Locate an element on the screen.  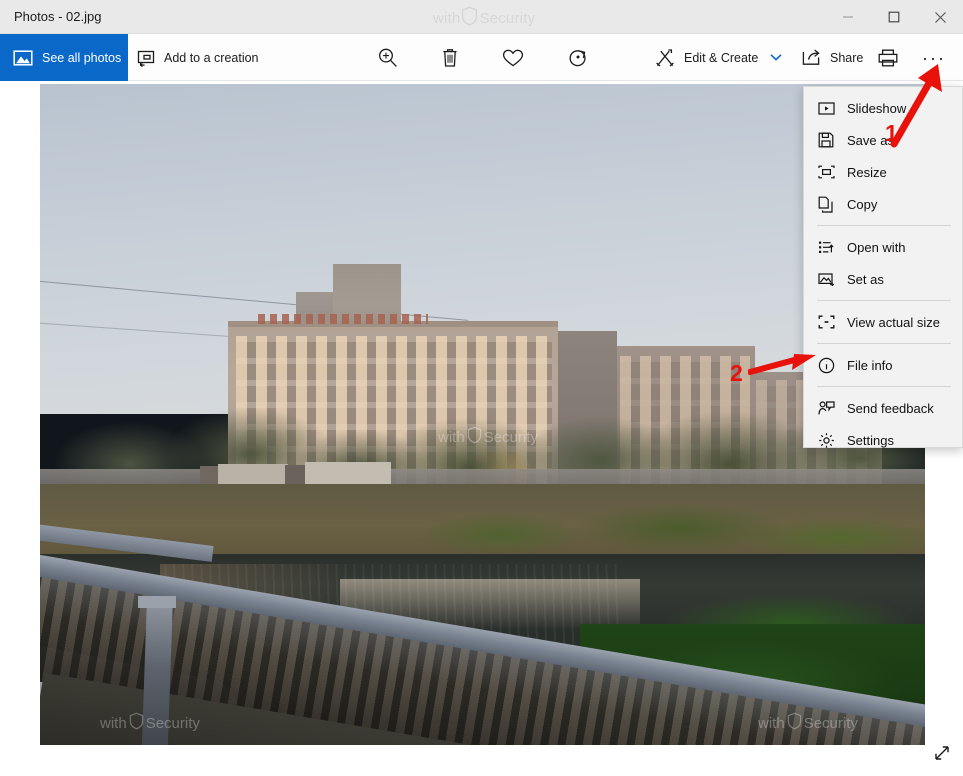
save-as-label: Save as is located at coordinates (870, 140).